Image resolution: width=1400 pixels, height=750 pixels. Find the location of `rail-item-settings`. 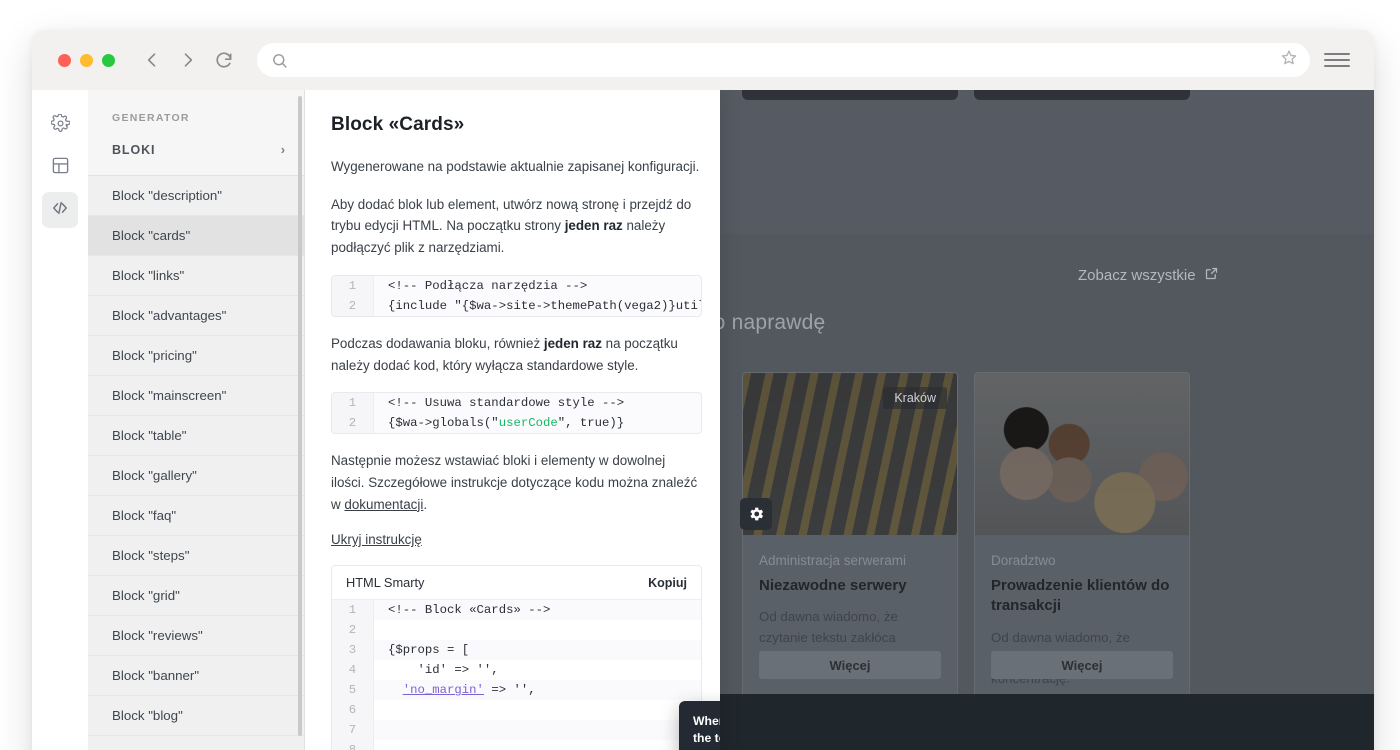

rail-item-settings is located at coordinates (60, 126).